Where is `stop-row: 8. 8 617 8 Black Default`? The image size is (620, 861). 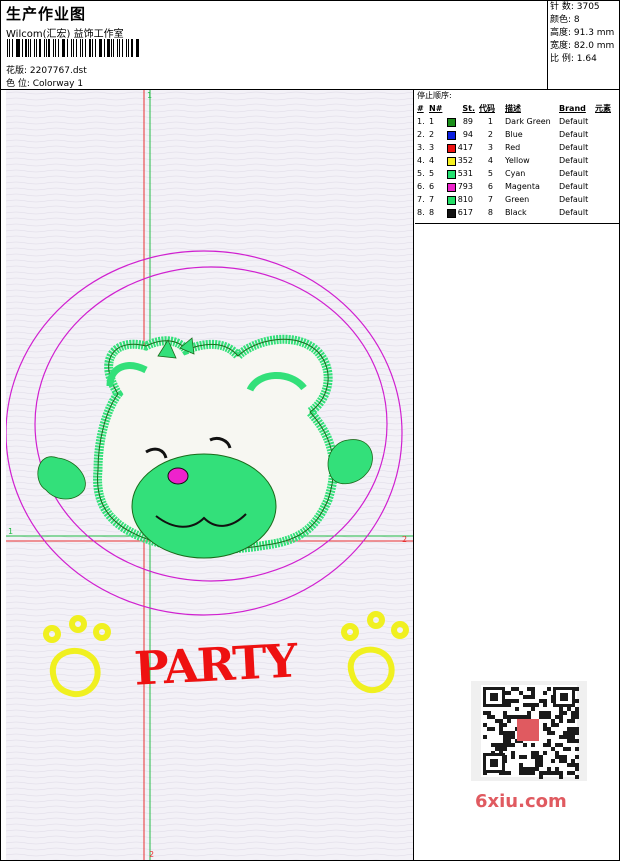
stop-row: 8. 8 617 8 Black Default is located at coordinates (517, 212).